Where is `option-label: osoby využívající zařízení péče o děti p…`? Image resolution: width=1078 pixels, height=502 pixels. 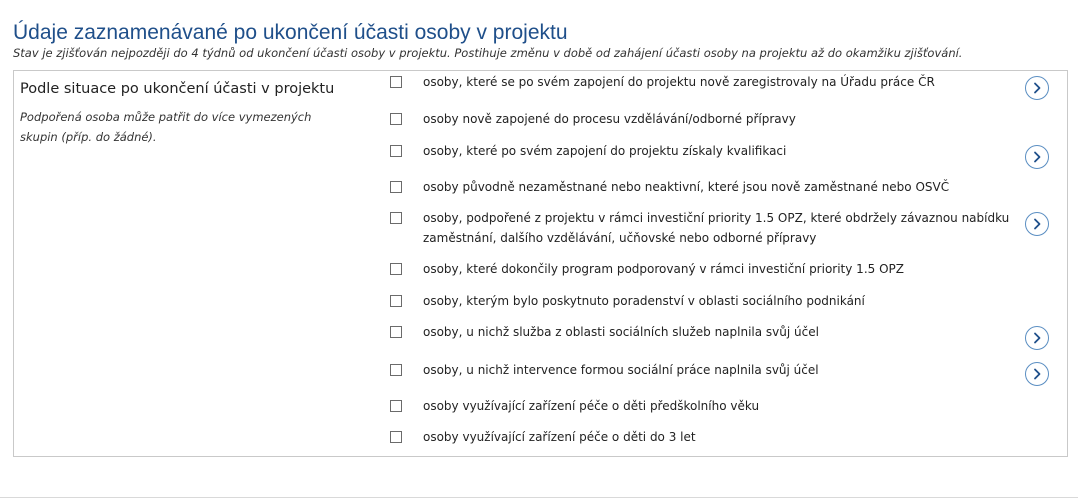
option-label: osoby využívající zařízení péče o děti p… is located at coordinates (591, 406).